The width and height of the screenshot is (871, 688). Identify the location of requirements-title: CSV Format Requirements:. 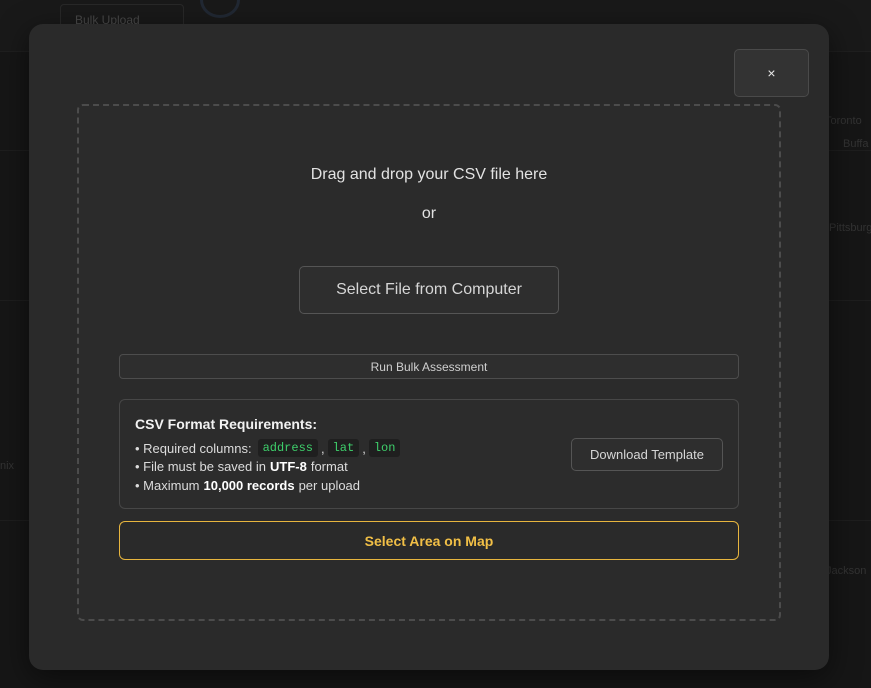
(226, 424).